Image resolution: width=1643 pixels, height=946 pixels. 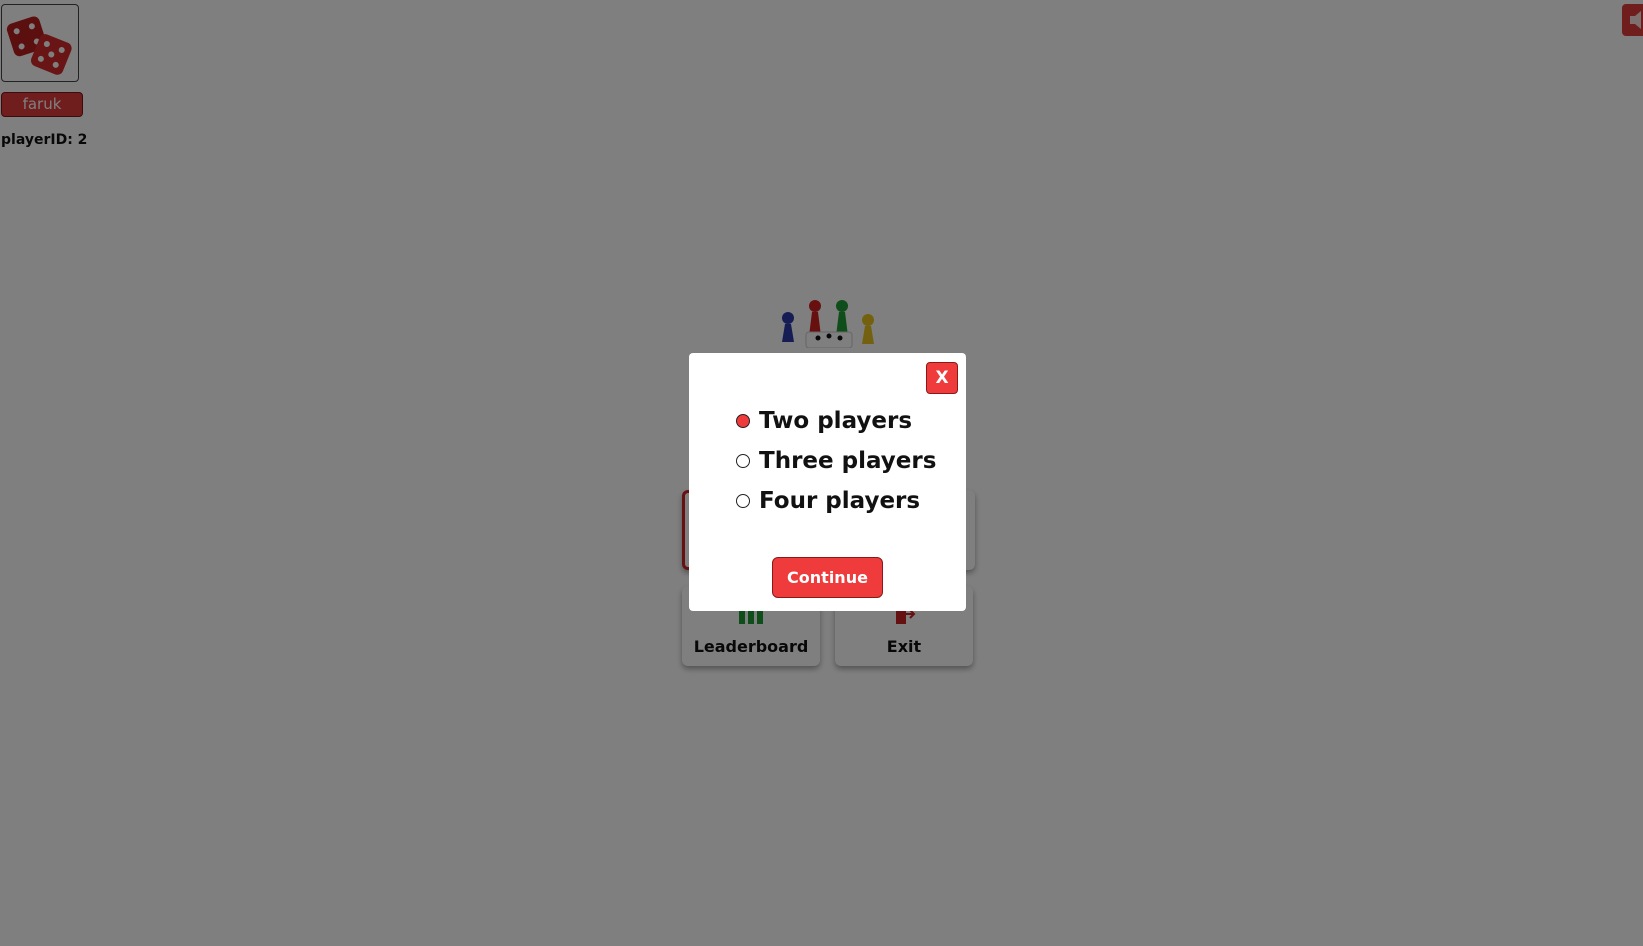 What do you see at coordinates (836, 421) in the screenshot?
I see `option-label: Two players` at bounding box center [836, 421].